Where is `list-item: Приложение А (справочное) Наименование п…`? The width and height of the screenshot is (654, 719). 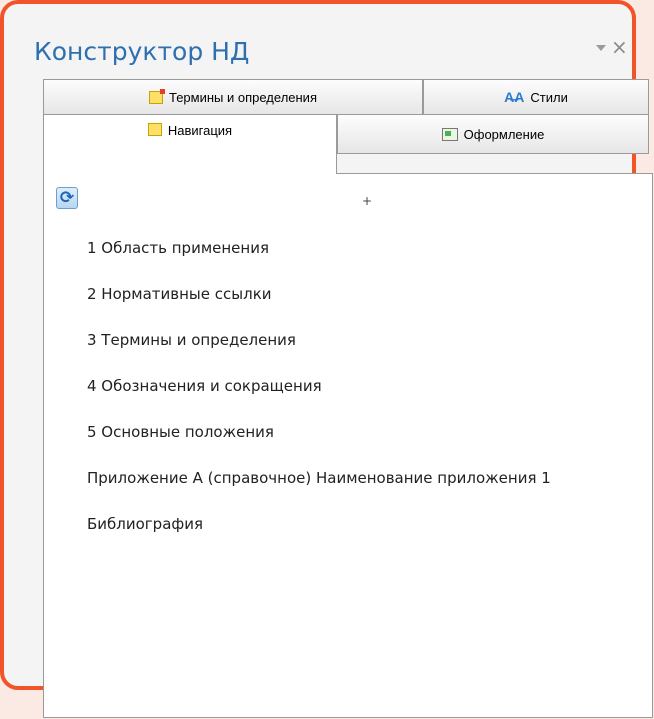
list-item: Приложение А (справочное) Наименование п… is located at coordinates (319, 492).